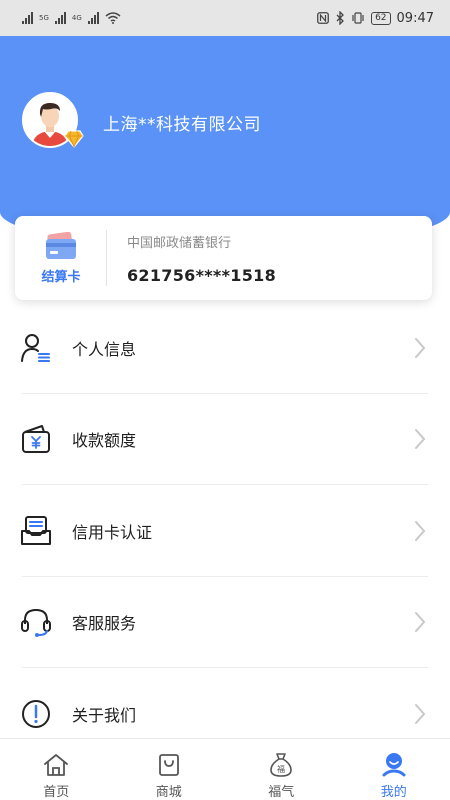 Image resolution: width=450 pixels, height=800 pixels. I want to click on status-bar: 5G 4G 62 09:47, so click(225, 18).